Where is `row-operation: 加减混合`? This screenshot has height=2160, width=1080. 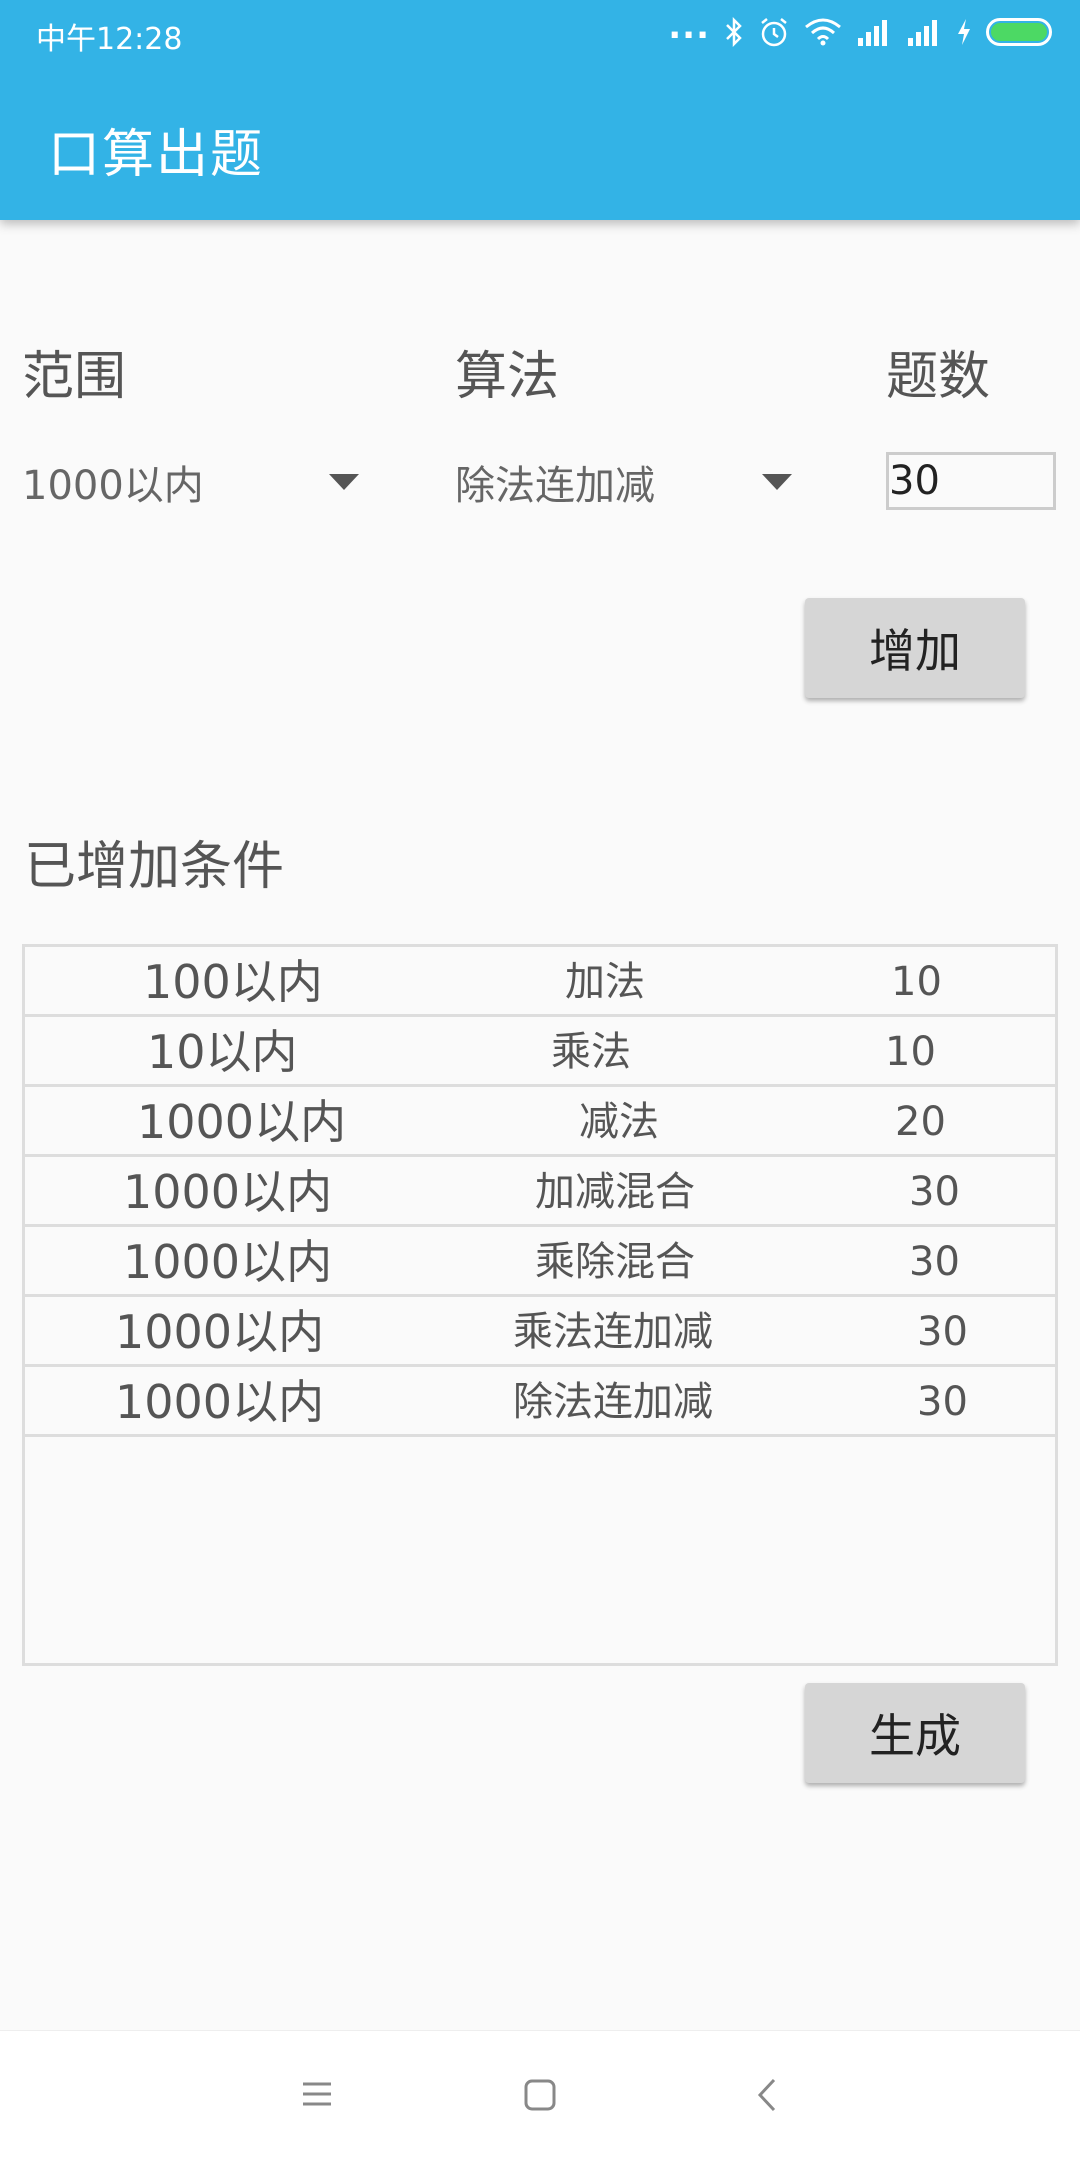
row-operation: 加减混合 is located at coordinates (615, 1192).